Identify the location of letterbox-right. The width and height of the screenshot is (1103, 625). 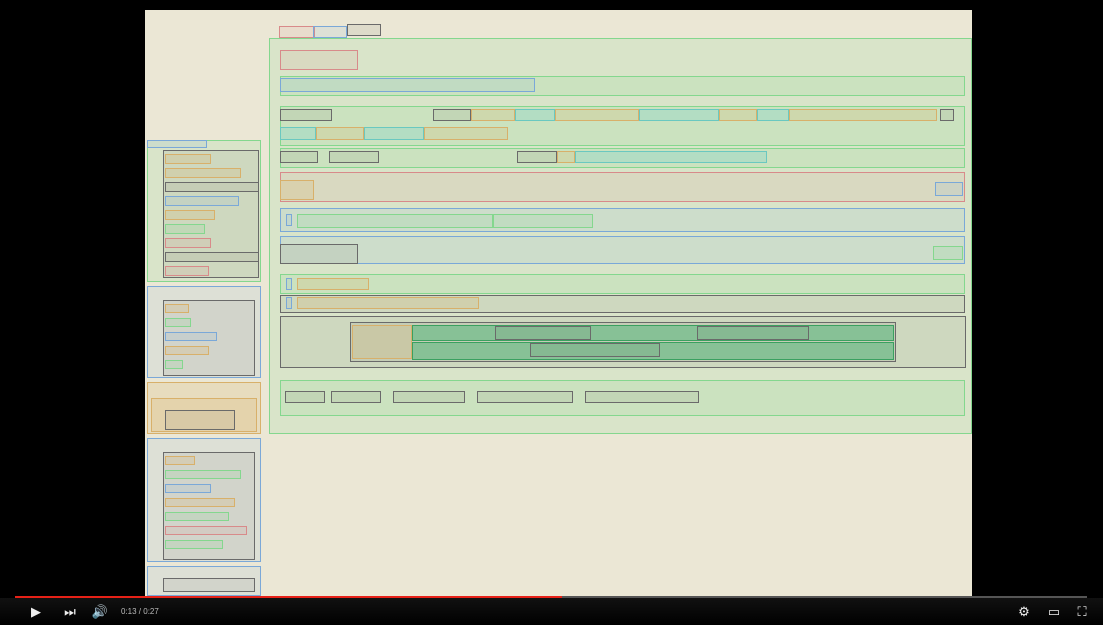
(1037, 312).